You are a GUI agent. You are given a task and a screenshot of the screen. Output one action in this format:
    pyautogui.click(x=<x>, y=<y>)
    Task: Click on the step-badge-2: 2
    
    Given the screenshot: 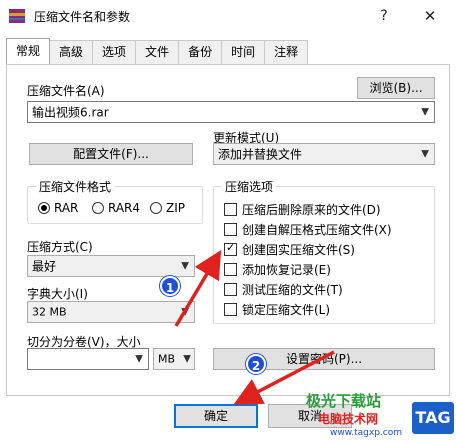 What is the action you would take?
    pyautogui.click(x=256, y=364)
    